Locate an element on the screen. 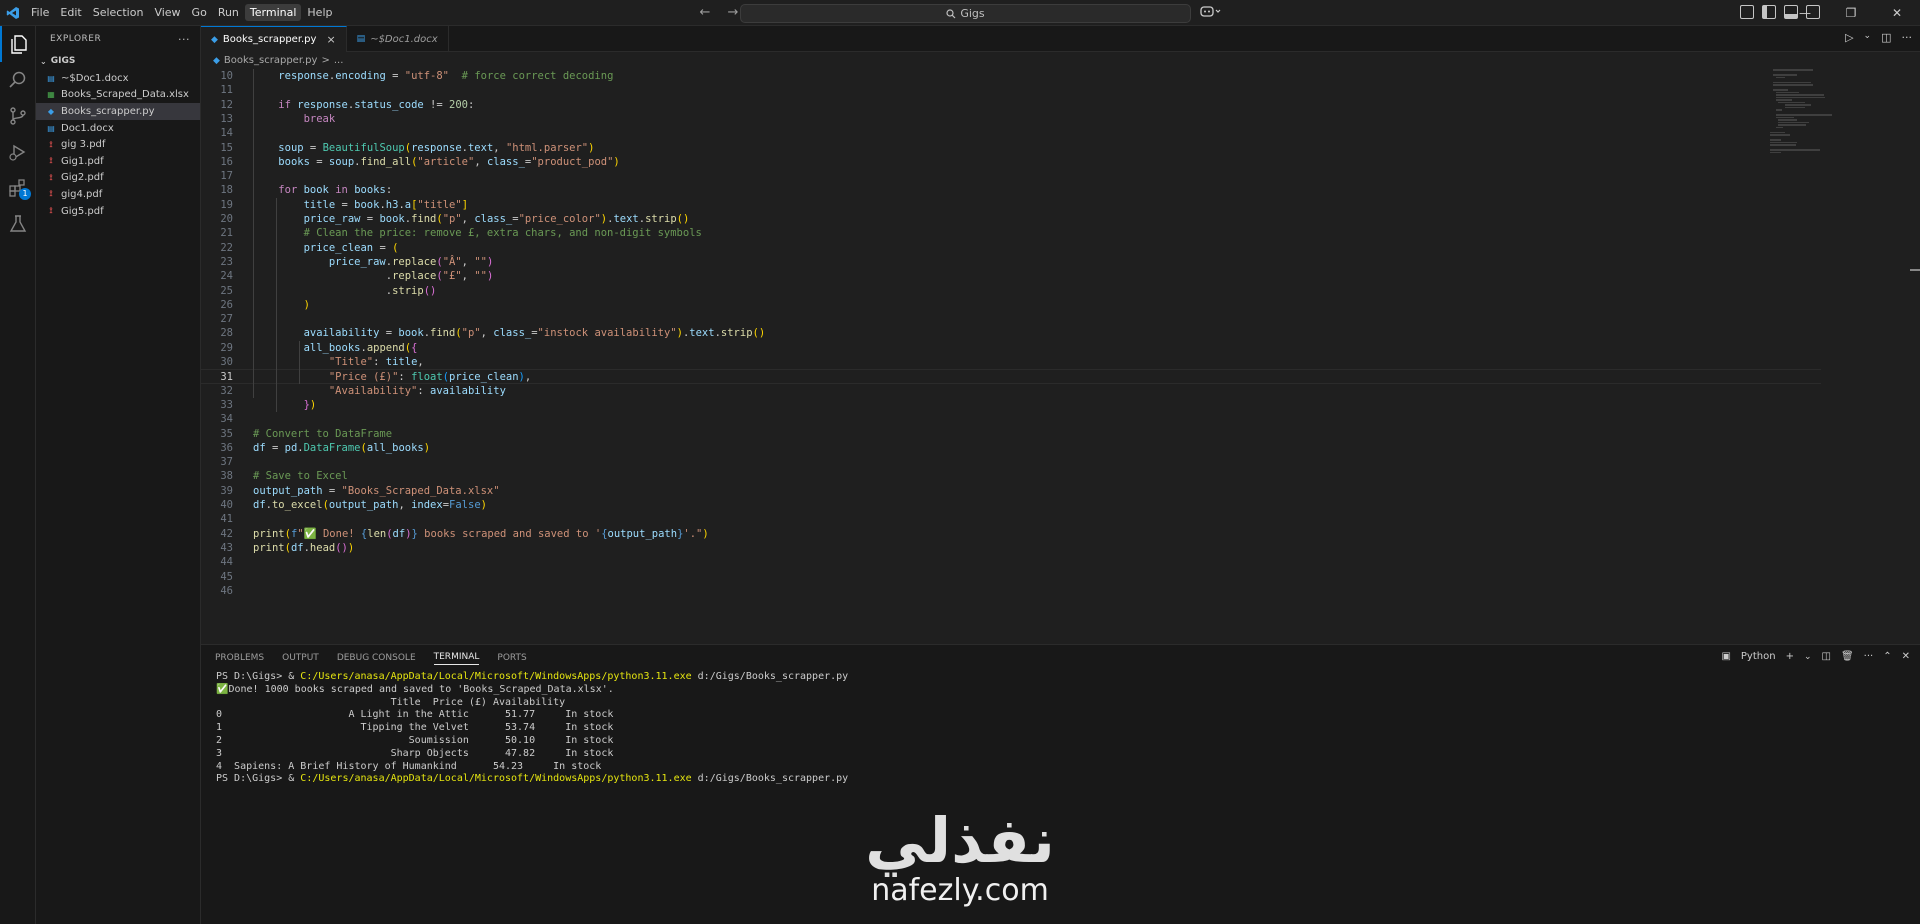 Image resolution: width=1920 pixels, height=924 pixels. code-line: 18 for book in books: is located at coordinates (1011, 190).